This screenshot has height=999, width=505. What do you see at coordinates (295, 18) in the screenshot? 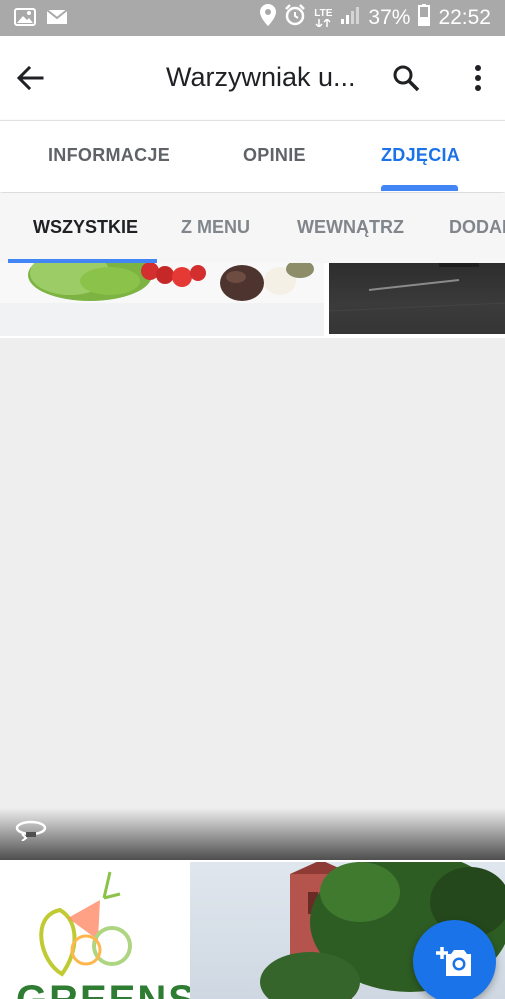
I see `alarm-icon` at bounding box center [295, 18].